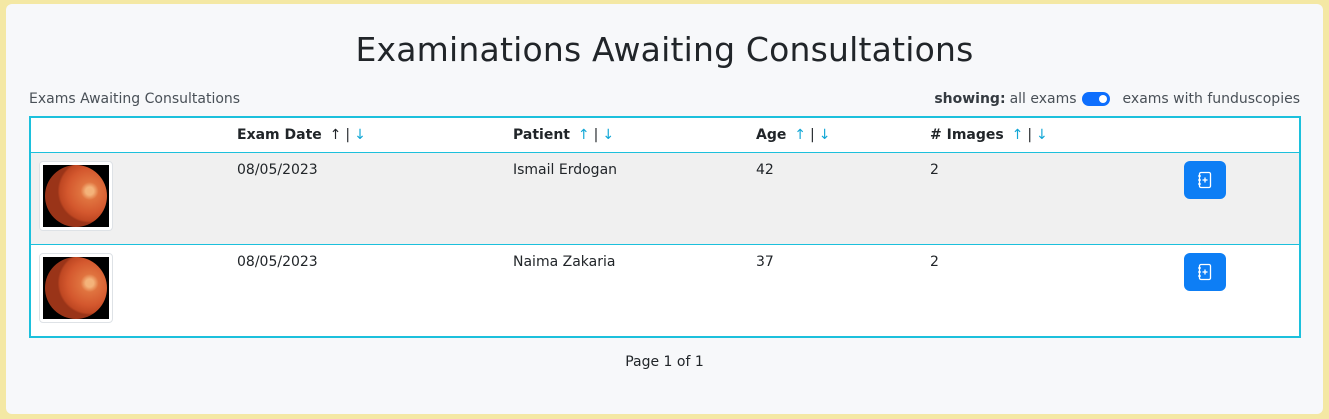  I want to click on column-header-images: # Images ↑ | ↓, so click(989, 135).